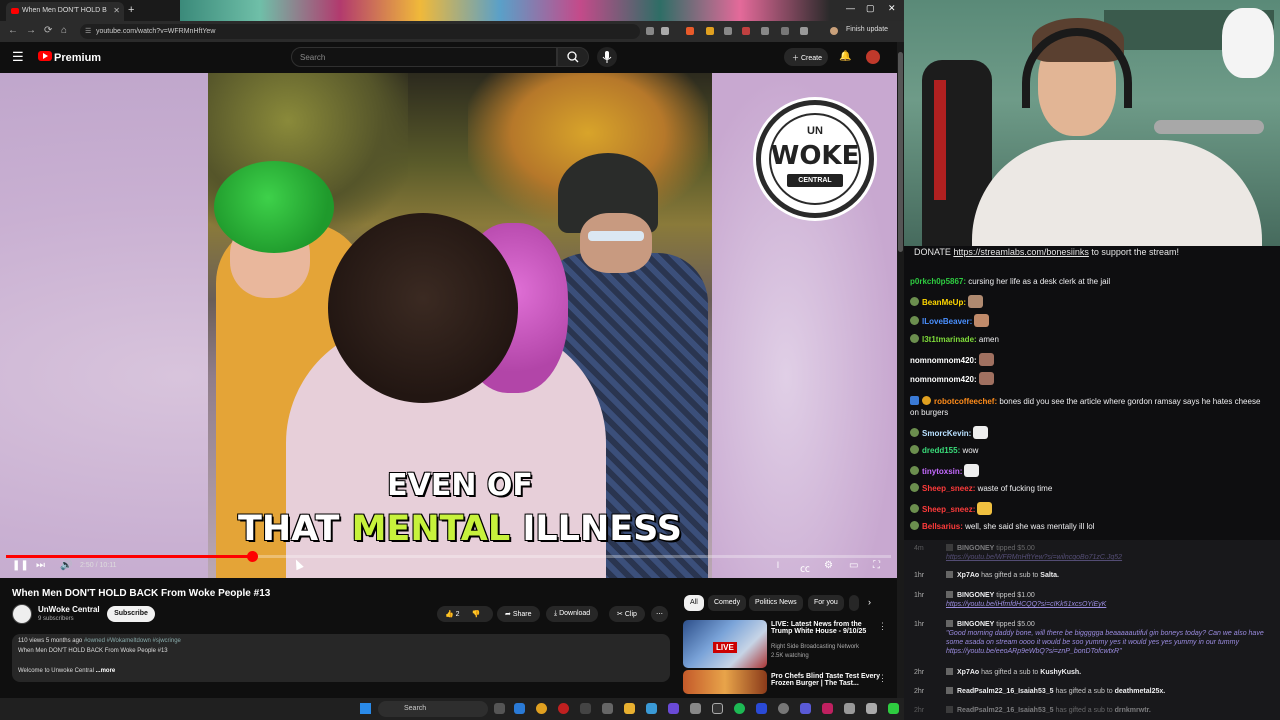 The height and width of the screenshot is (720, 1280). Describe the element at coordinates (465, 614) in the screenshot. I see `like-dislike-button: 👍 2 👎` at that location.